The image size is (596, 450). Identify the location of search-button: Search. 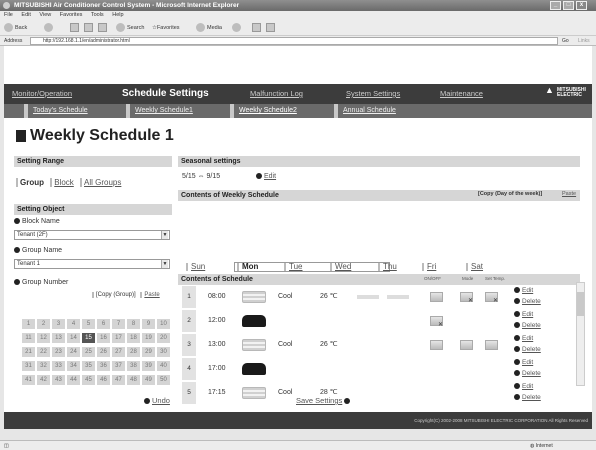
(130, 28).